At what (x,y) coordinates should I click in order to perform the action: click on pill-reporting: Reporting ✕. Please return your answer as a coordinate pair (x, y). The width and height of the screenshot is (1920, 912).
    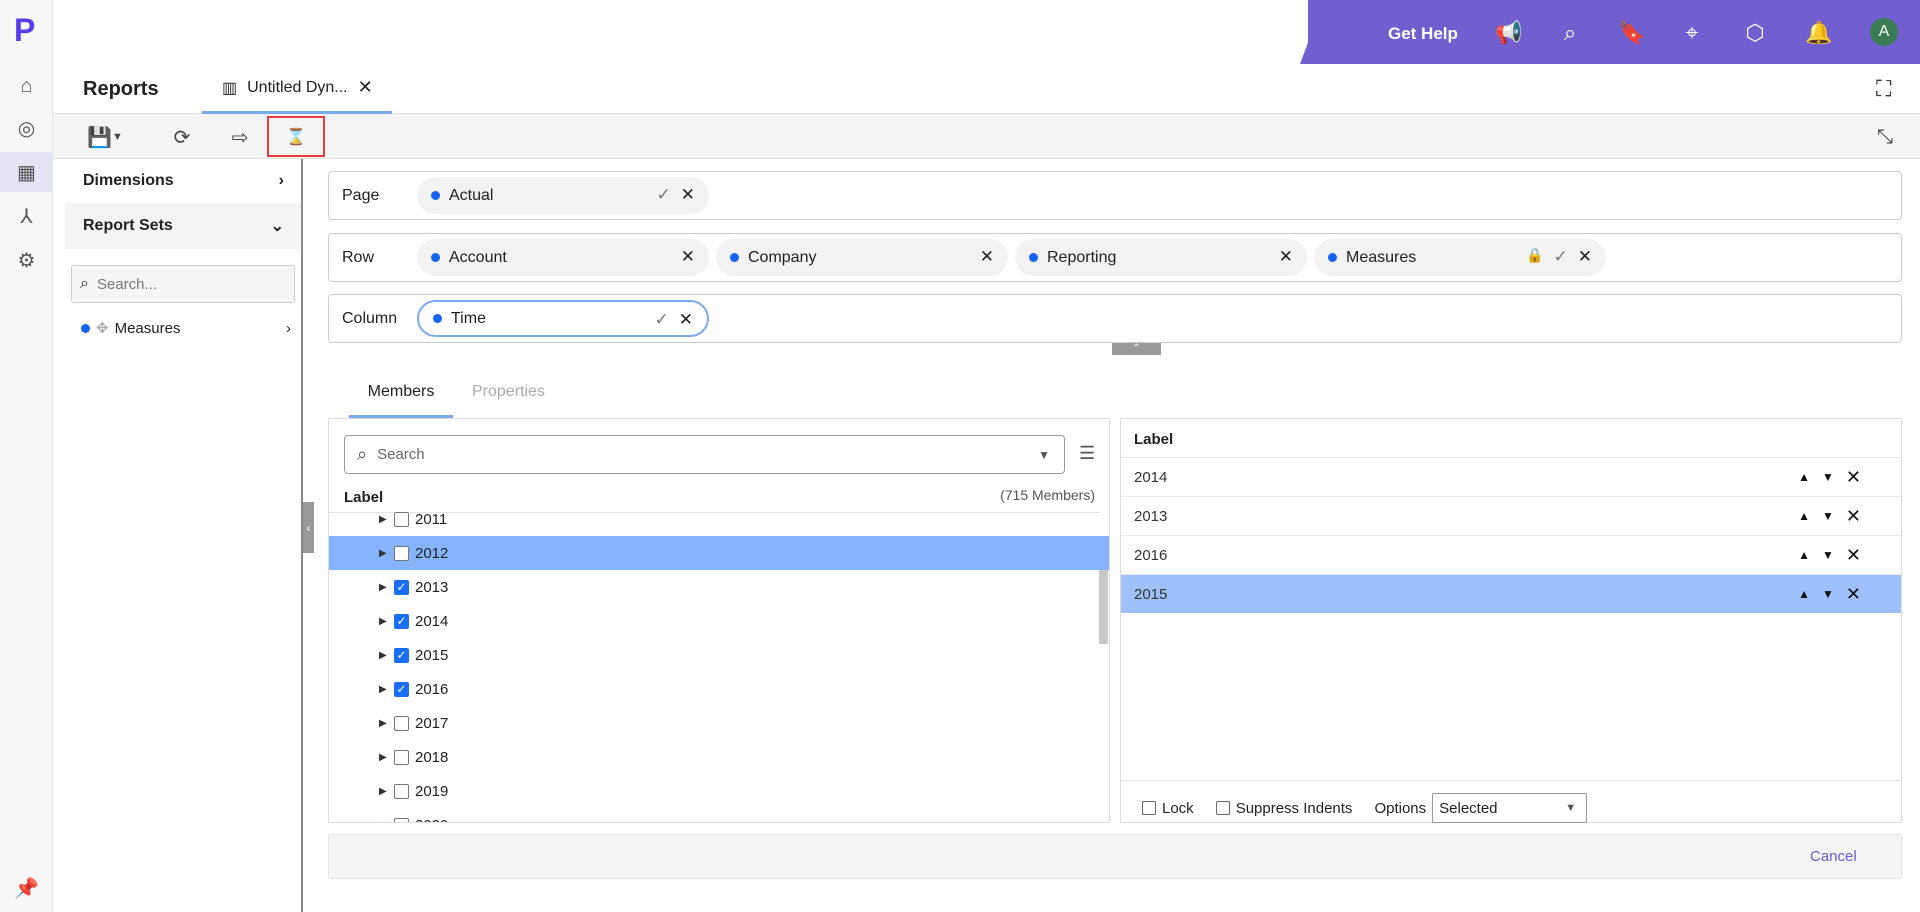
    Looking at the image, I should click on (1161, 257).